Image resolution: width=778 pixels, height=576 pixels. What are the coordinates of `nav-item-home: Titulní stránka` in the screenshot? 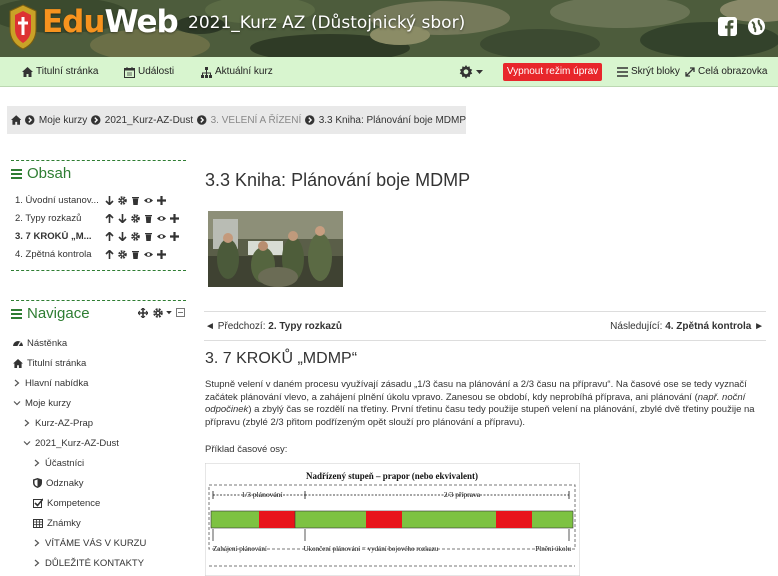 It's located at (49, 363).